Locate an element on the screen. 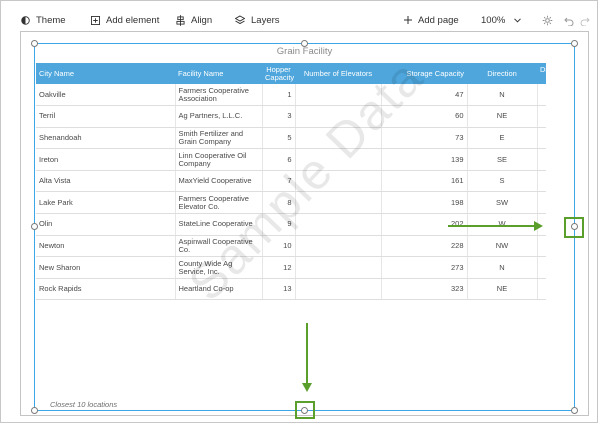  resize-handle-top is located at coordinates (304, 43).